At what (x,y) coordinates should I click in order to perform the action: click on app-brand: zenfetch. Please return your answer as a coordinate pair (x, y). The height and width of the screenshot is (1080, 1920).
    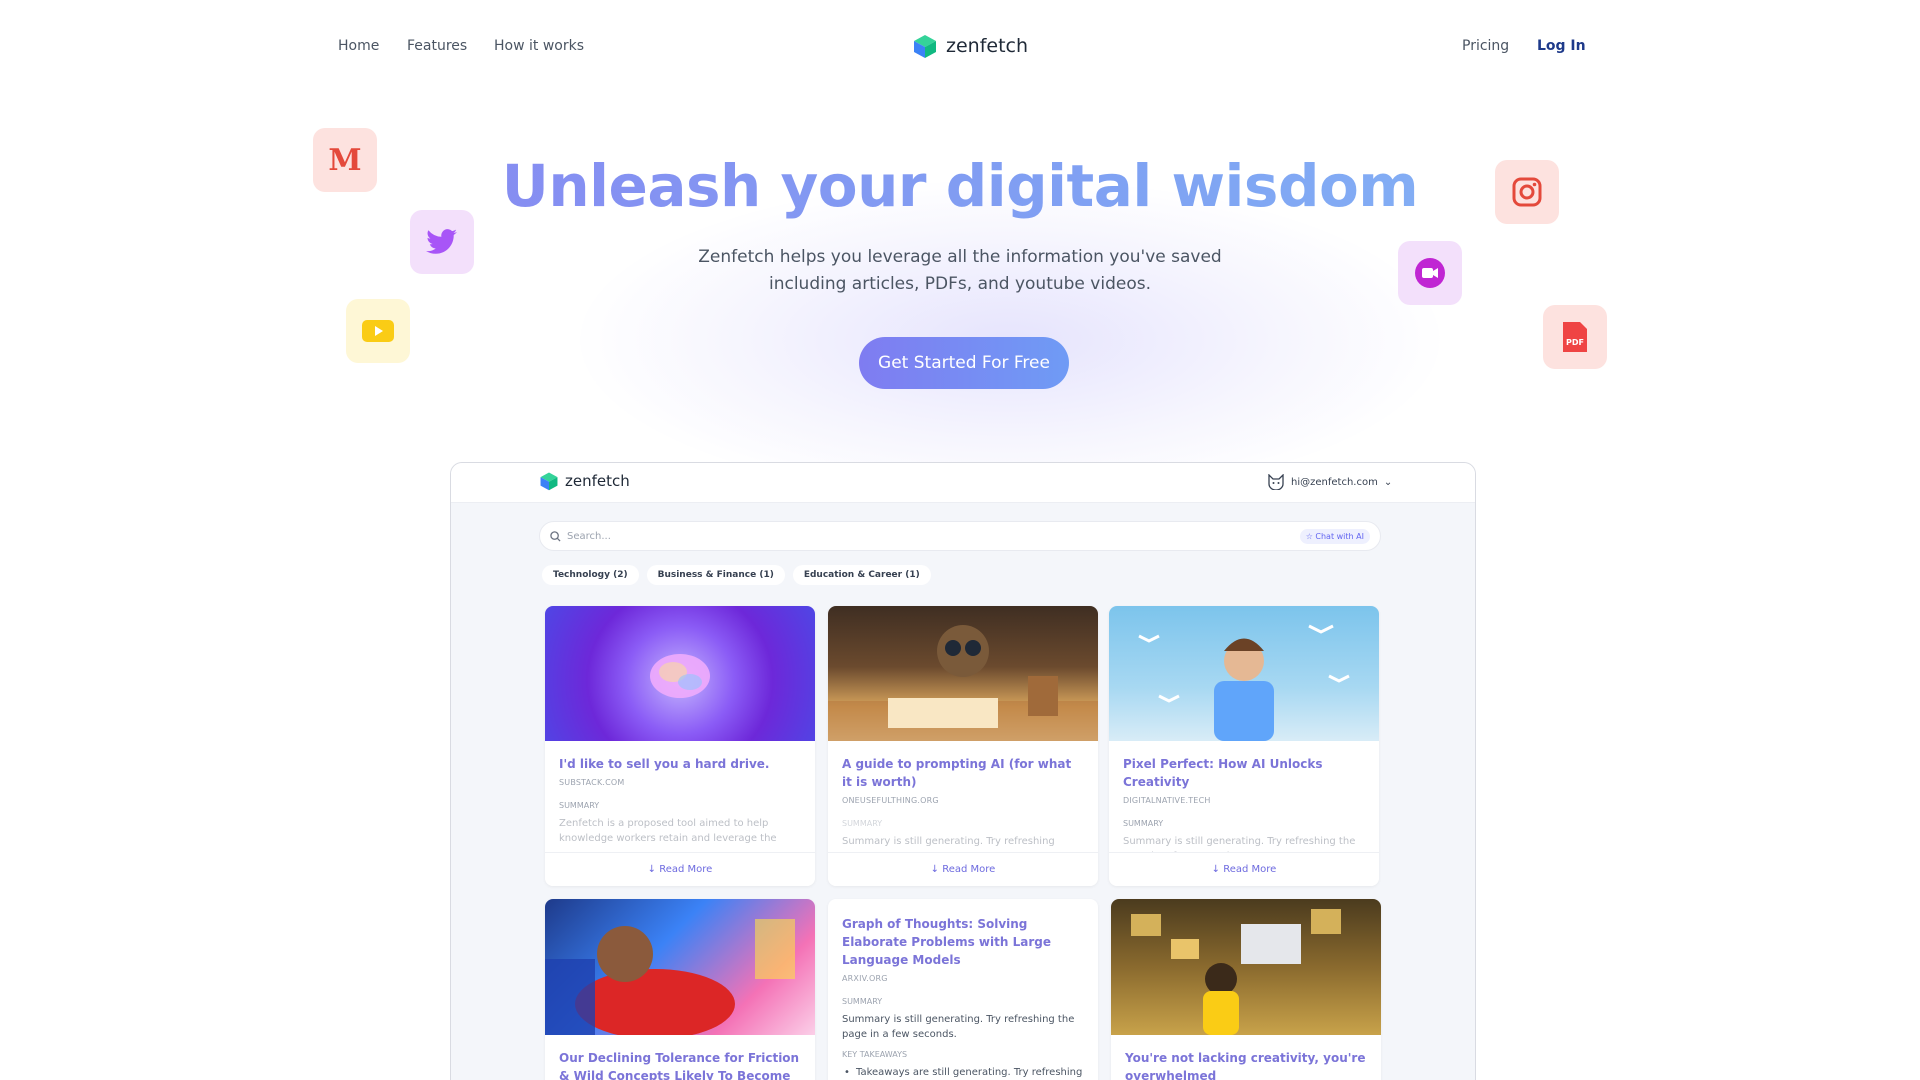
    Looking at the image, I should click on (584, 481).